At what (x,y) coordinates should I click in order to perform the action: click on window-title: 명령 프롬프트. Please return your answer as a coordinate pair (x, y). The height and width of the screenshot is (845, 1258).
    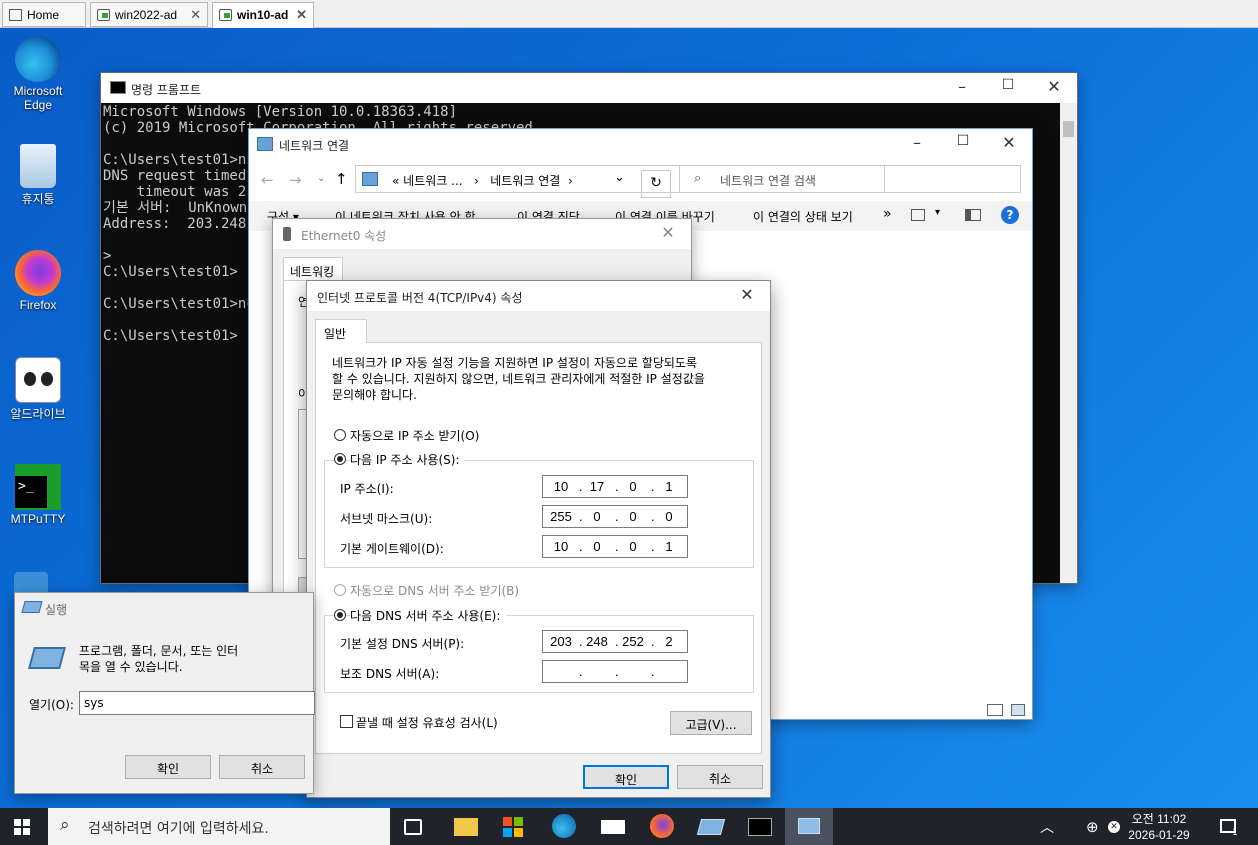
    Looking at the image, I should click on (166, 90).